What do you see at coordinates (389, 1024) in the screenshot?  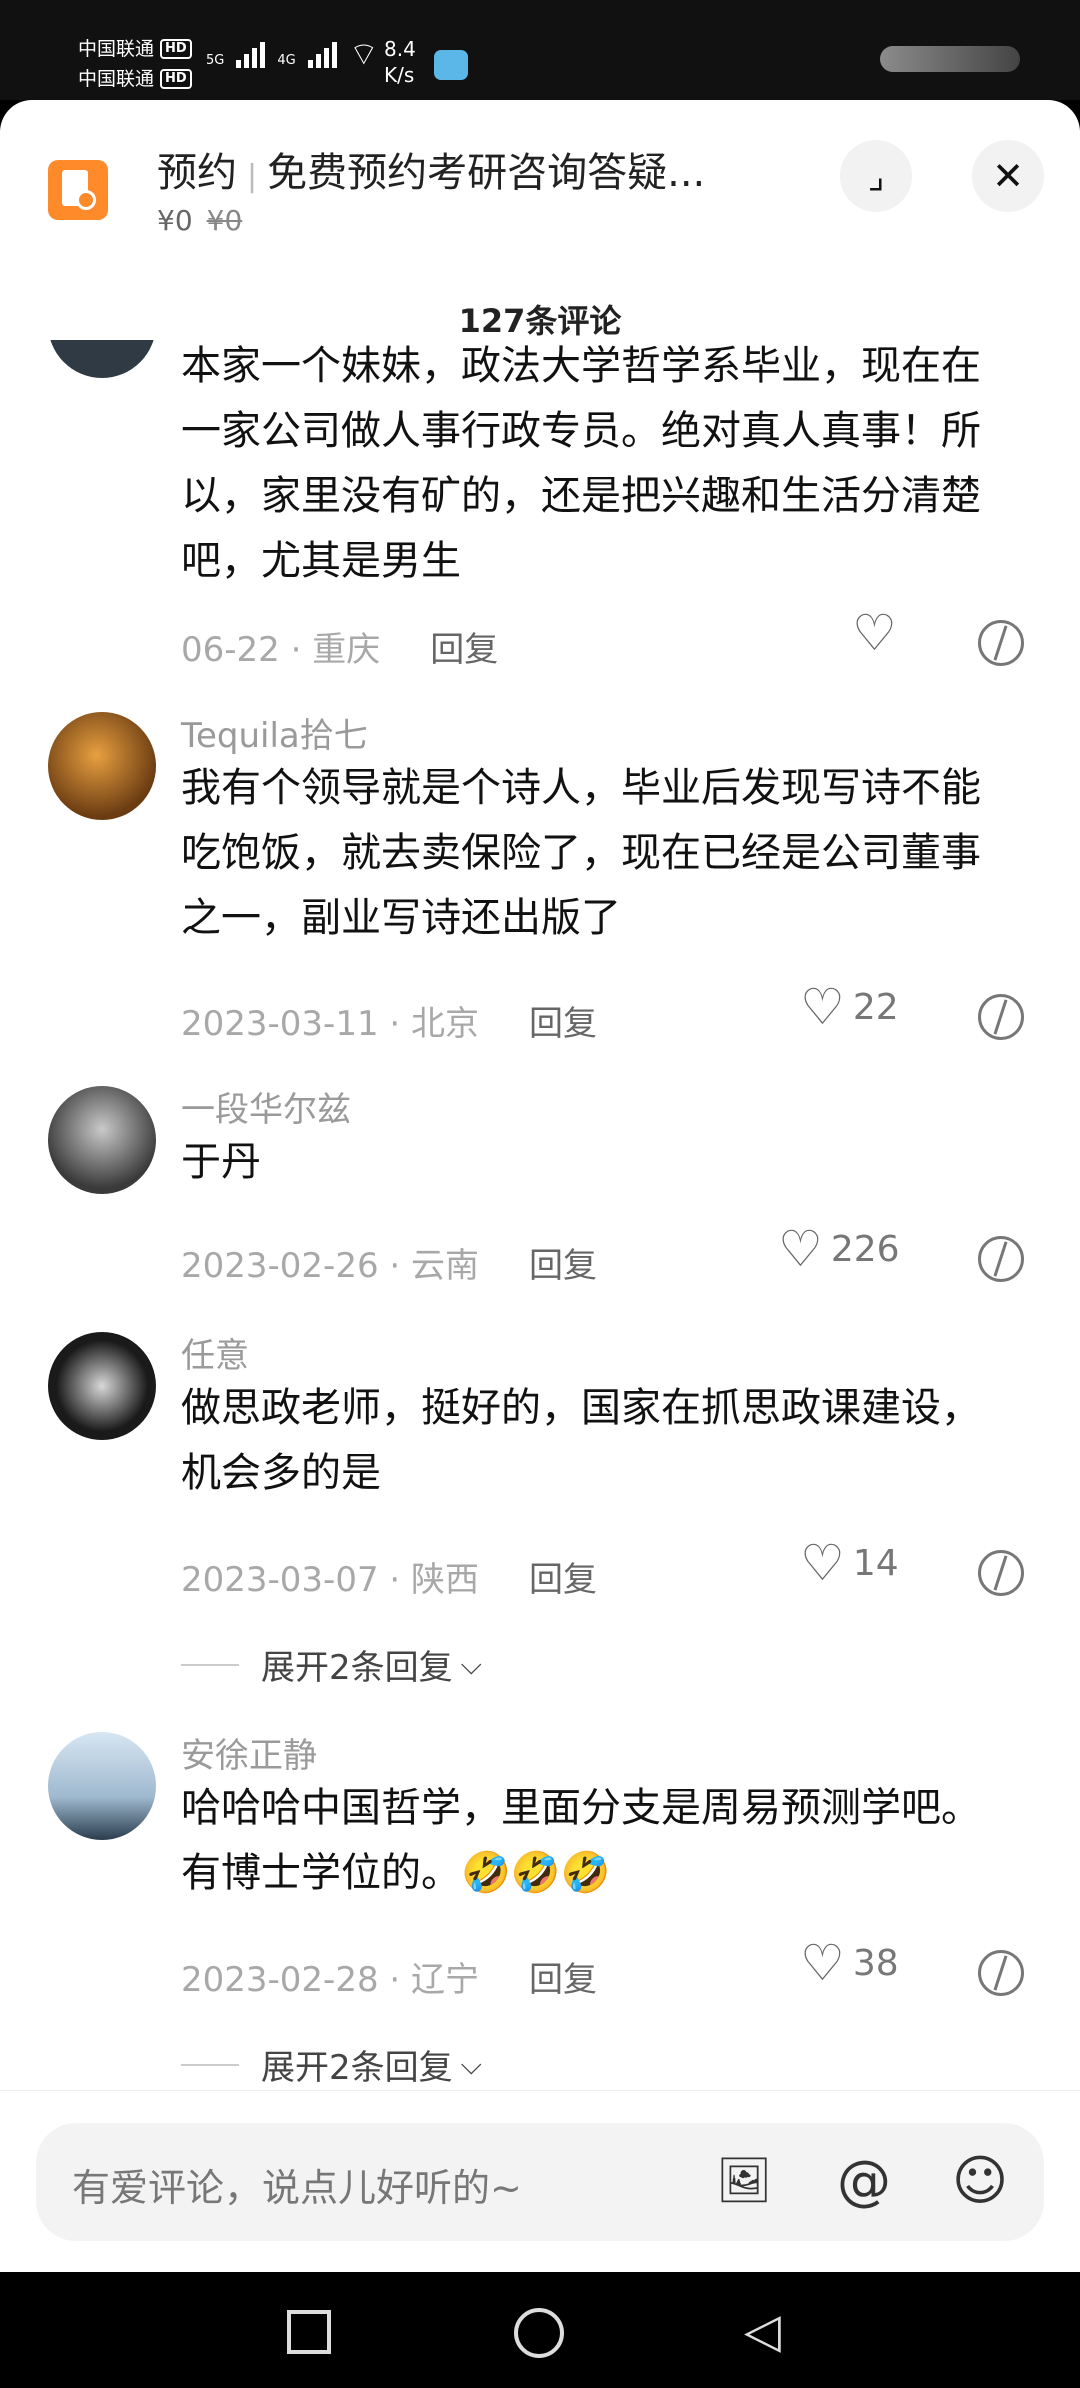 I see `comment-meta: 2023-03-11 · 北京 回复` at bounding box center [389, 1024].